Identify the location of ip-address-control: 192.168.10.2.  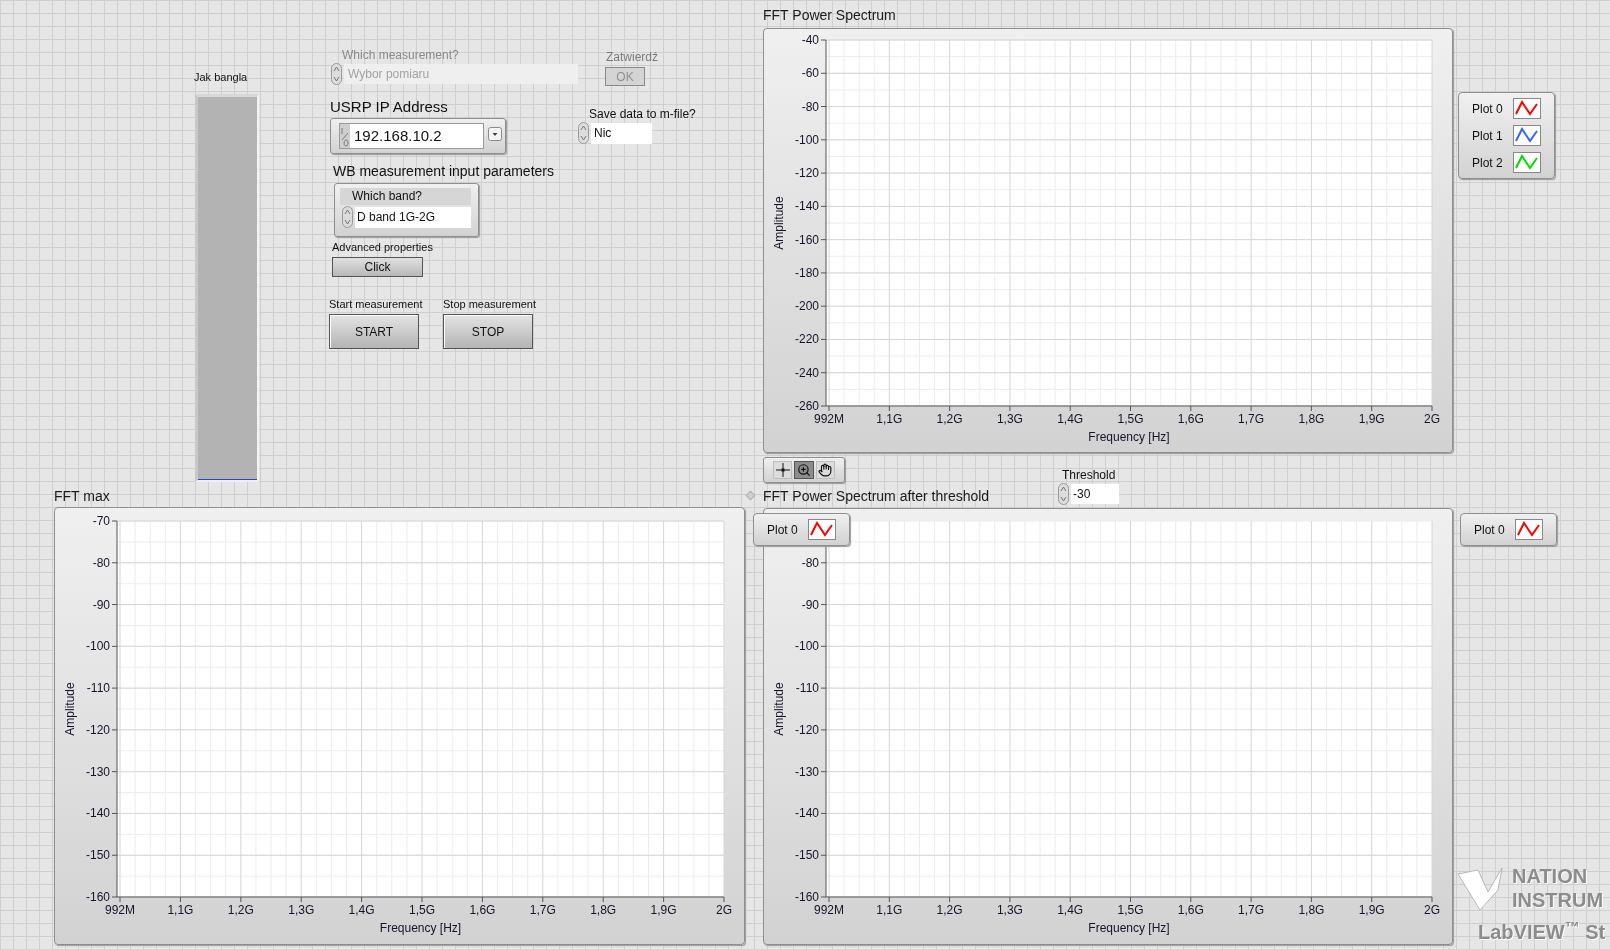
(418, 136).